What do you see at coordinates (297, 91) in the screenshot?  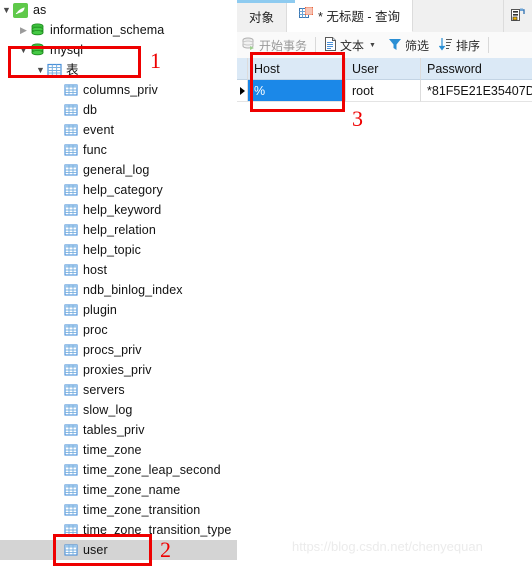 I see `cell-host: %` at bounding box center [297, 91].